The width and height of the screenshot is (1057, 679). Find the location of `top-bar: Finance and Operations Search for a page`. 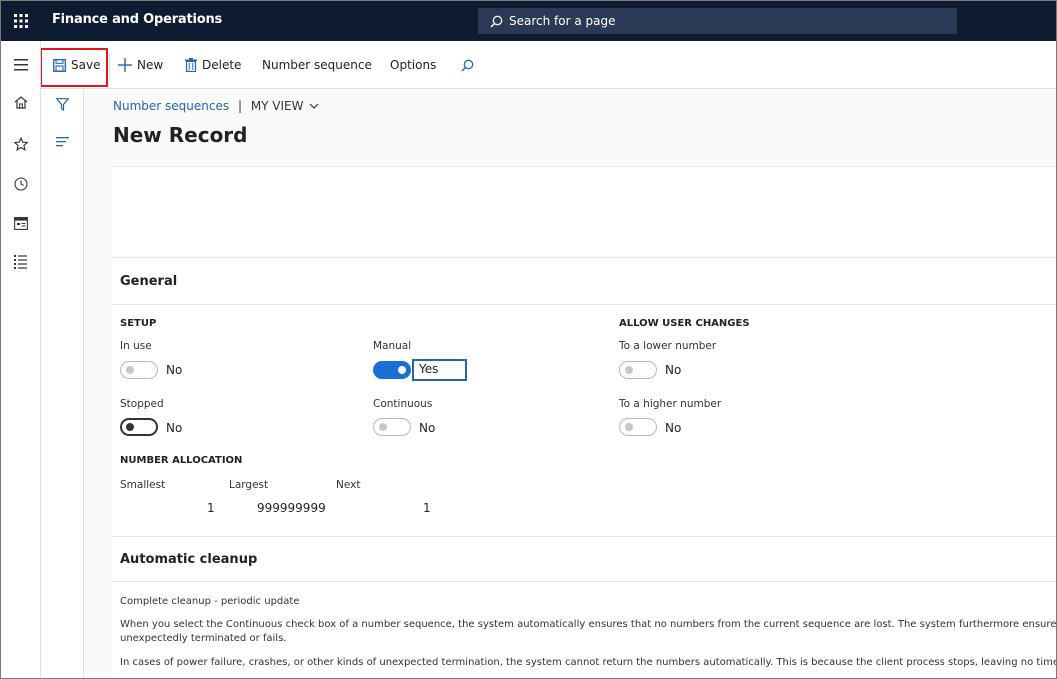

top-bar: Finance and Operations Search for a page is located at coordinates (528, 21).